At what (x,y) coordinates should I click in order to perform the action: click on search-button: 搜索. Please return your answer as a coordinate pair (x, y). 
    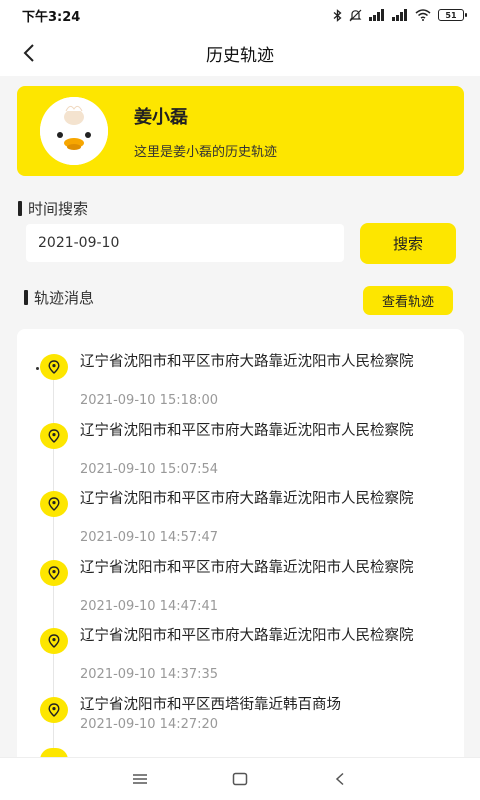
    Looking at the image, I should click on (408, 243).